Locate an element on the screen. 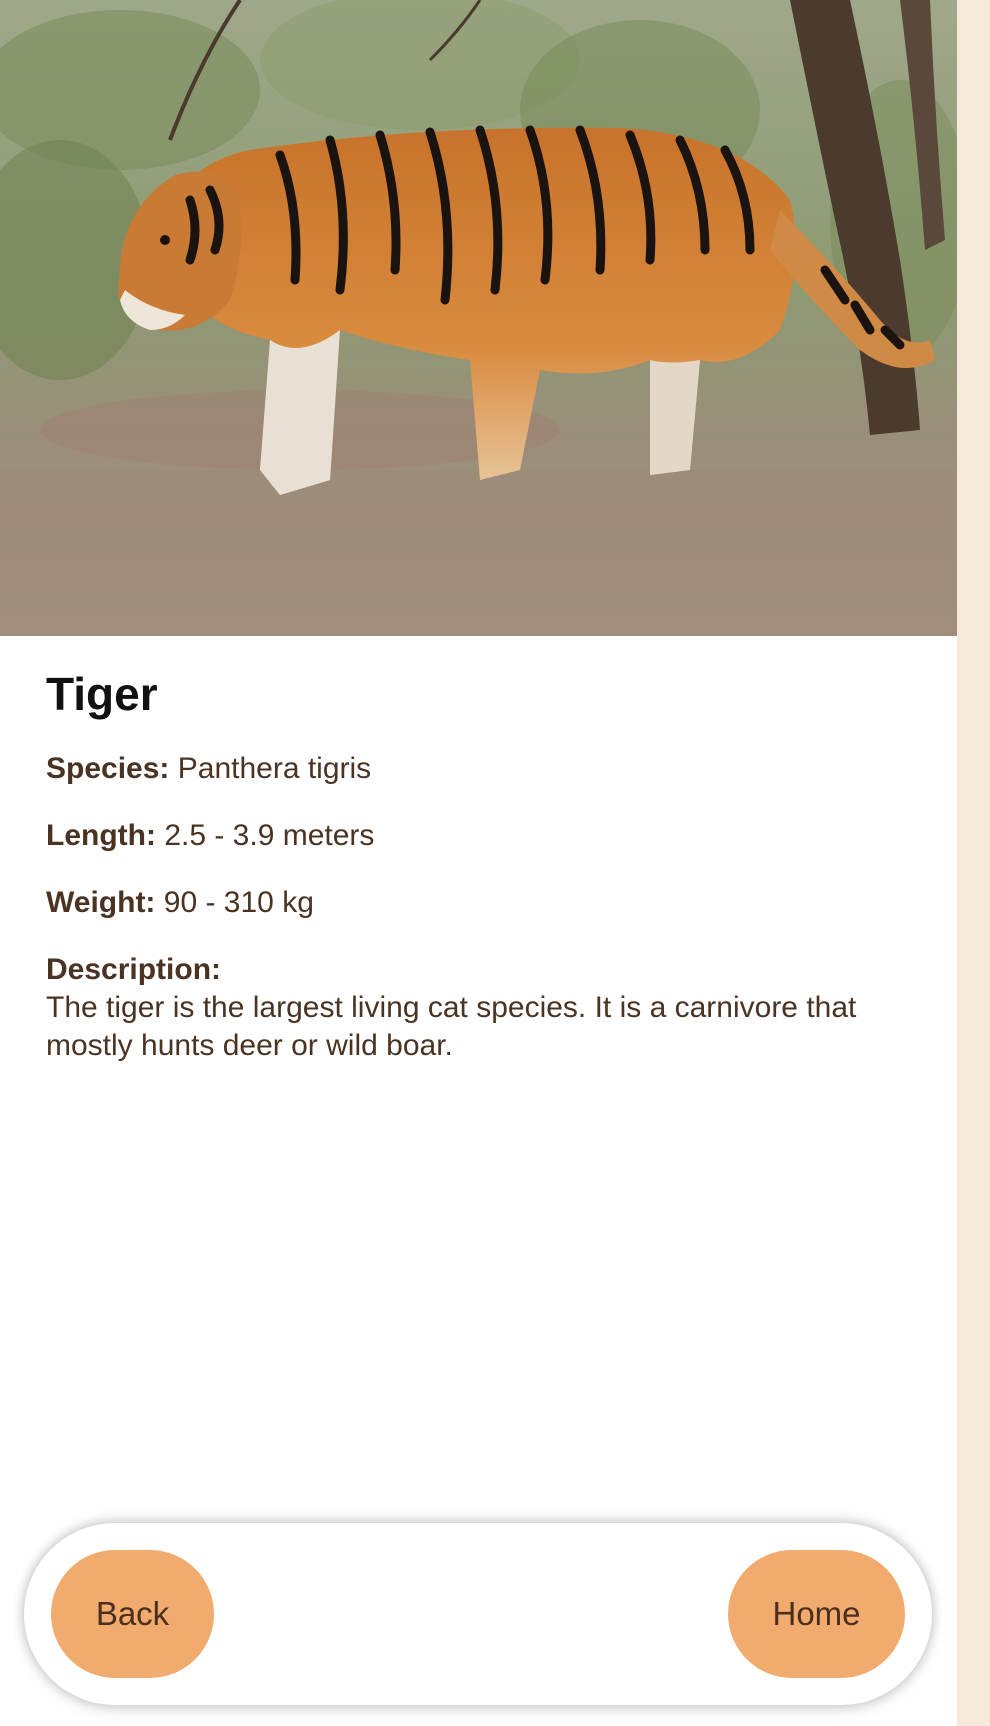 Image resolution: width=990 pixels, height=1726 pixels. length-label: Length: is located at coordinates (101, 835).